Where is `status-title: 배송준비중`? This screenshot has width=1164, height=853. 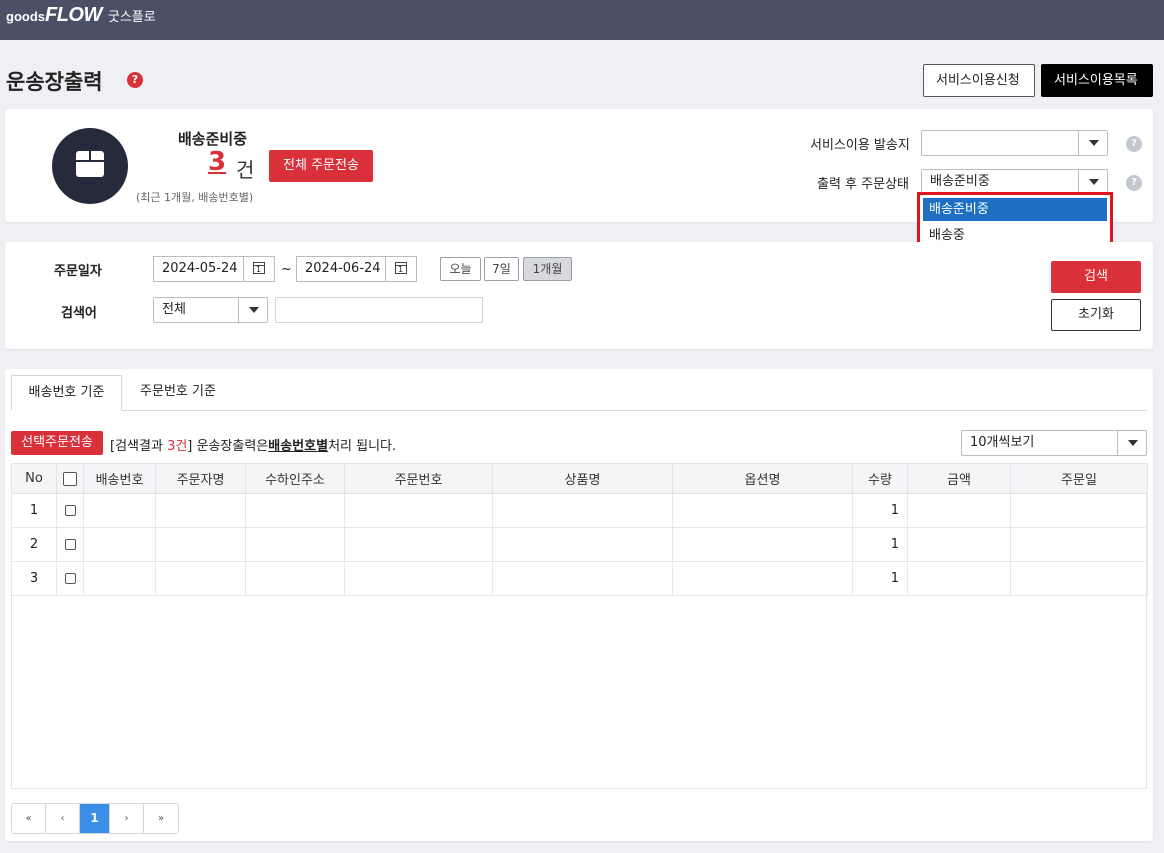 status-title: 배송준비중 is located at coordinates (213, 139).